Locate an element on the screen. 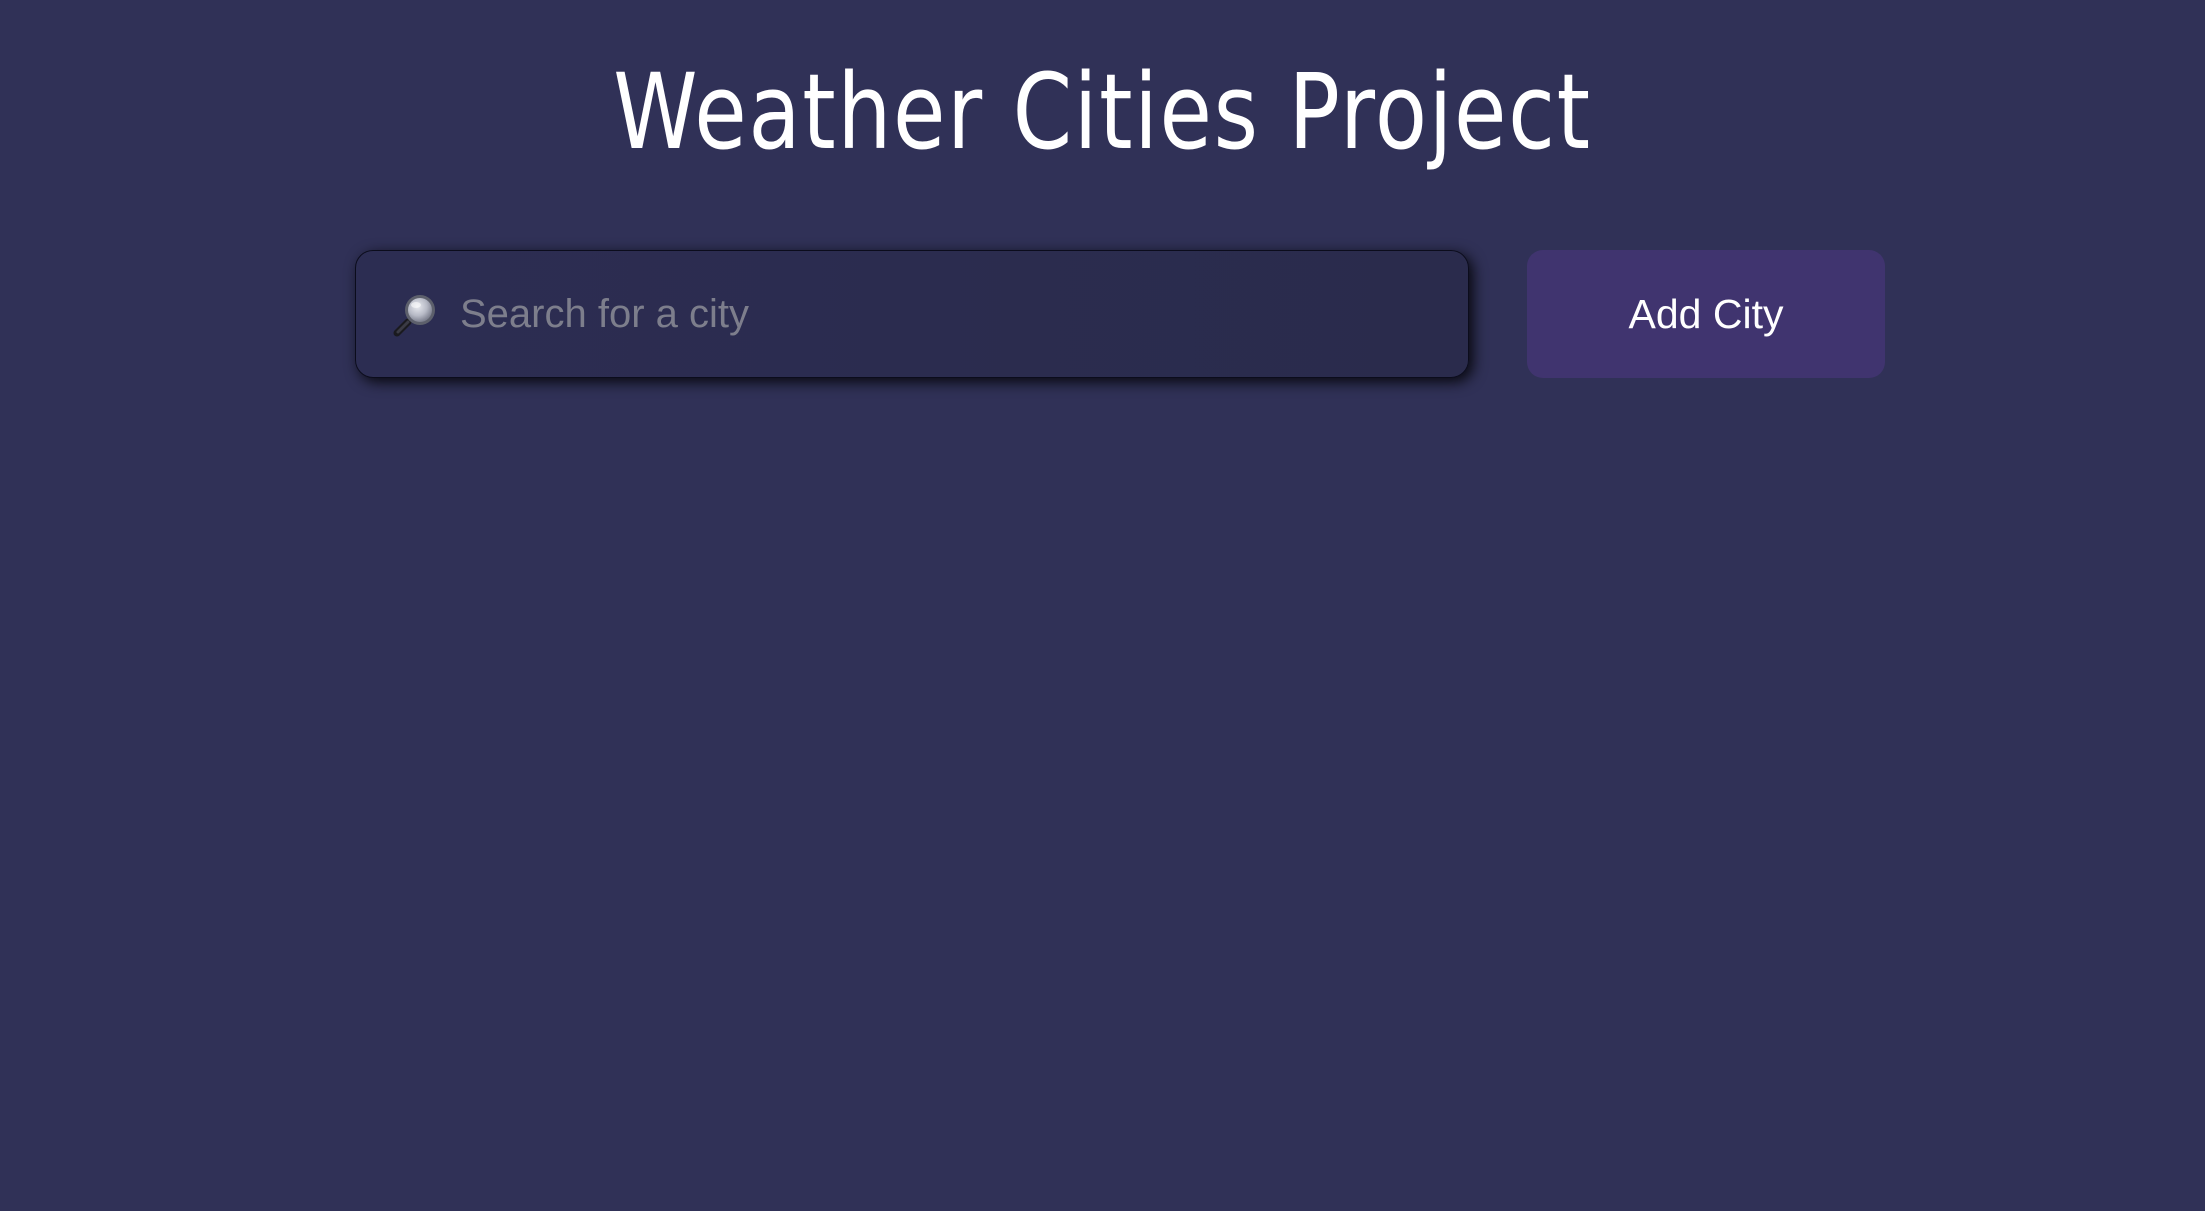 This screenshot has width=2205, height=1211. magnifying-glass-icon is located at coordinates (416, 314).